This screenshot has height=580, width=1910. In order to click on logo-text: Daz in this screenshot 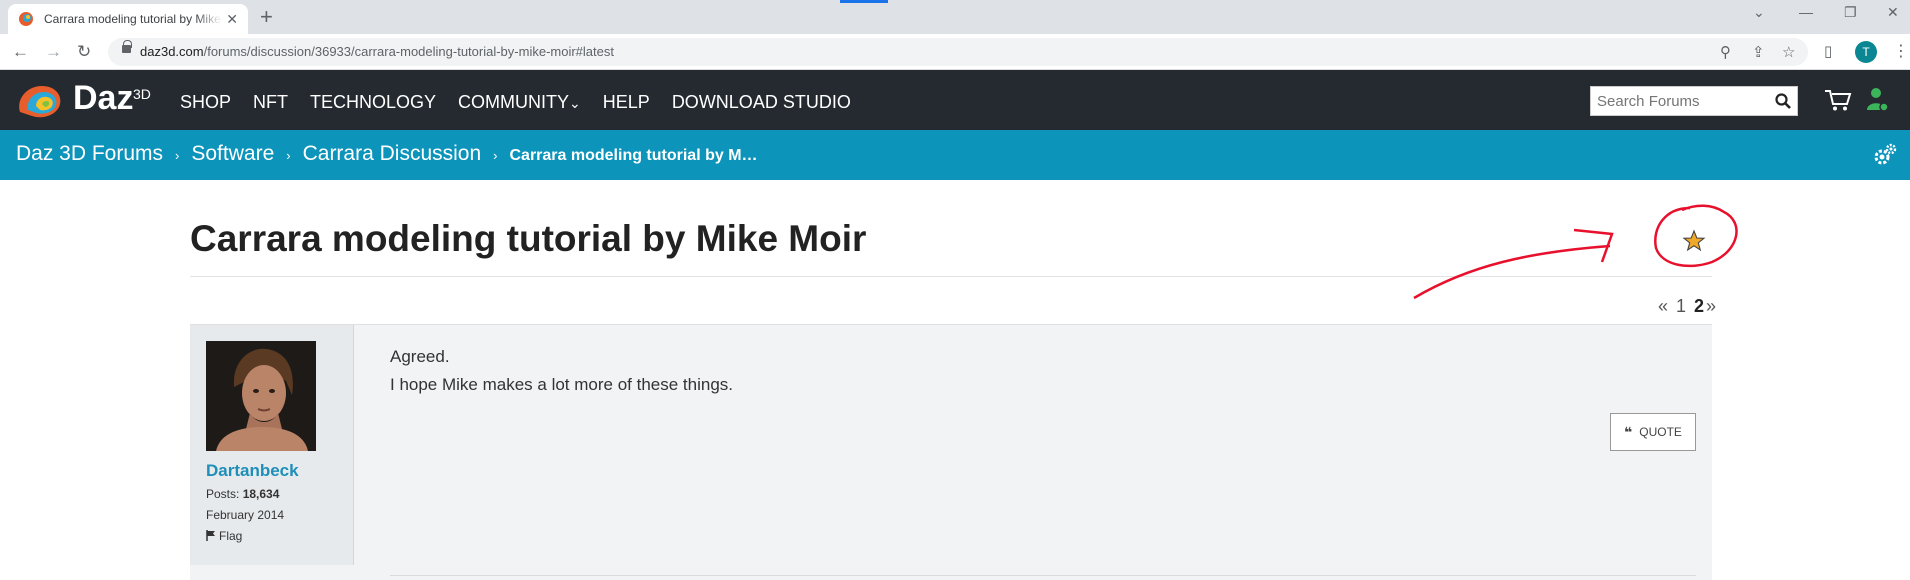, I will do `click(103, 98)`.